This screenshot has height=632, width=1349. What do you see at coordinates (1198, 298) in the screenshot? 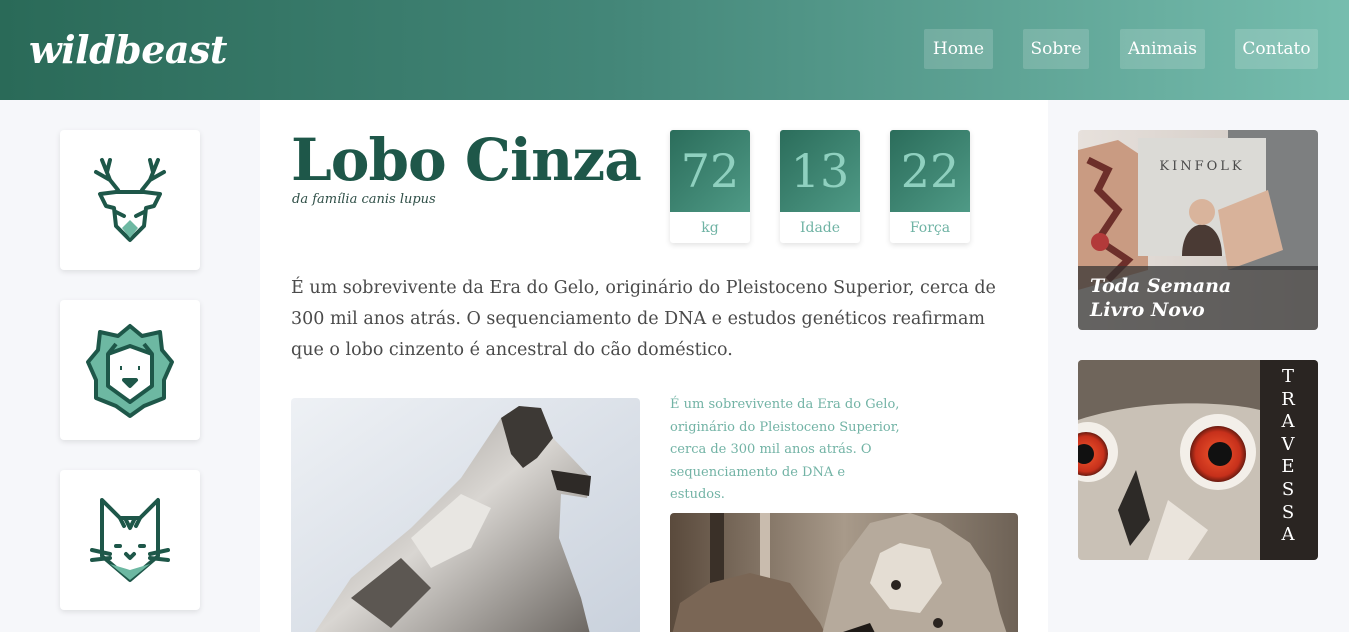
I see `promo-caption: Toda Semana Livro Novo` at bounding box center [1198, 298].